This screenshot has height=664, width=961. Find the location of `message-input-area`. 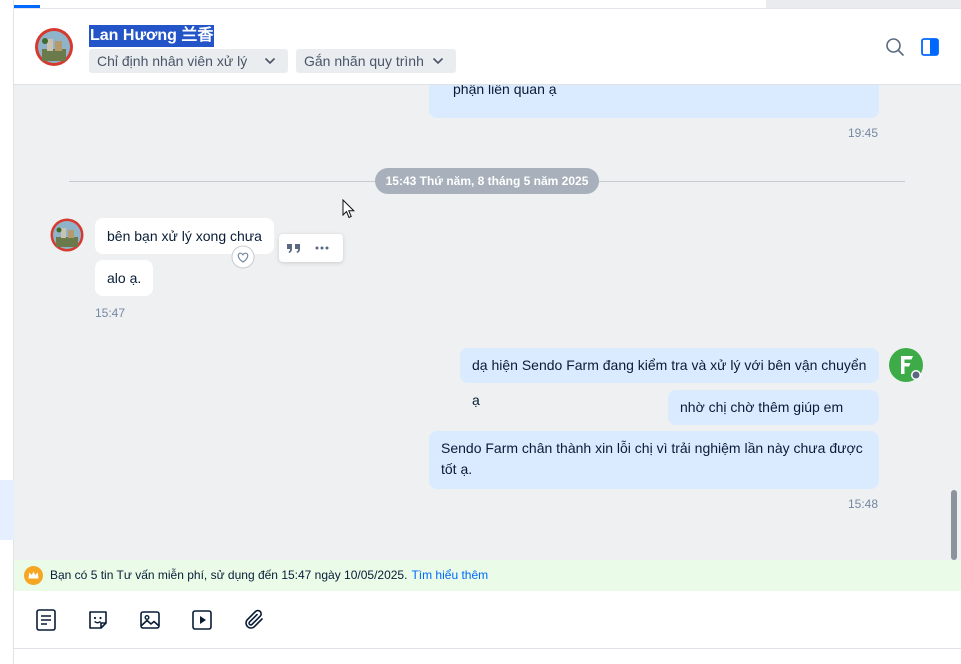

message-input-area is located at coordinates (487, 656).